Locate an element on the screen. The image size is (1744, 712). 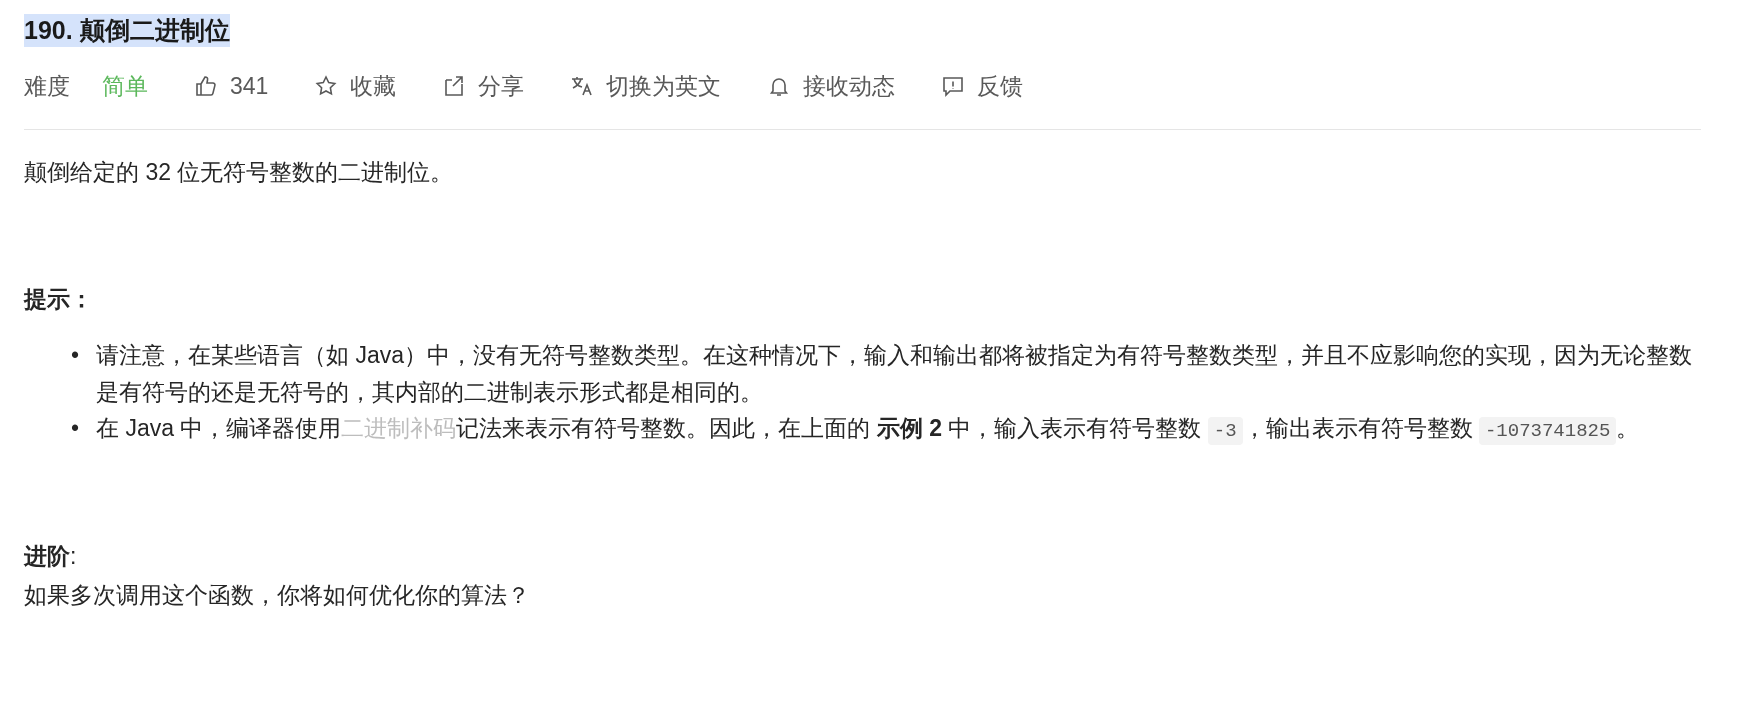
difficulty-value: 简单 is located at coordinates (125, 86).